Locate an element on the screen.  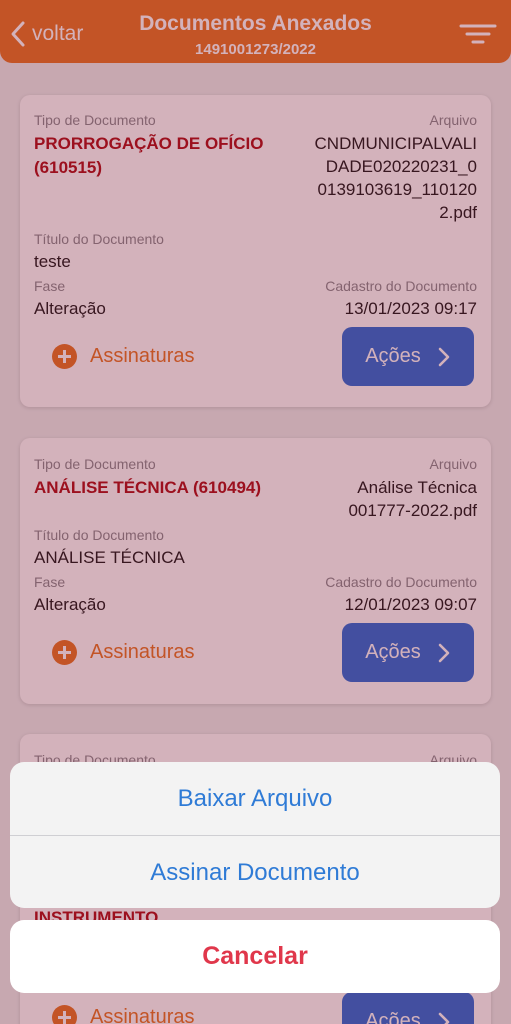
cancel-button: Cancelar is located at coordinates (255, 956).